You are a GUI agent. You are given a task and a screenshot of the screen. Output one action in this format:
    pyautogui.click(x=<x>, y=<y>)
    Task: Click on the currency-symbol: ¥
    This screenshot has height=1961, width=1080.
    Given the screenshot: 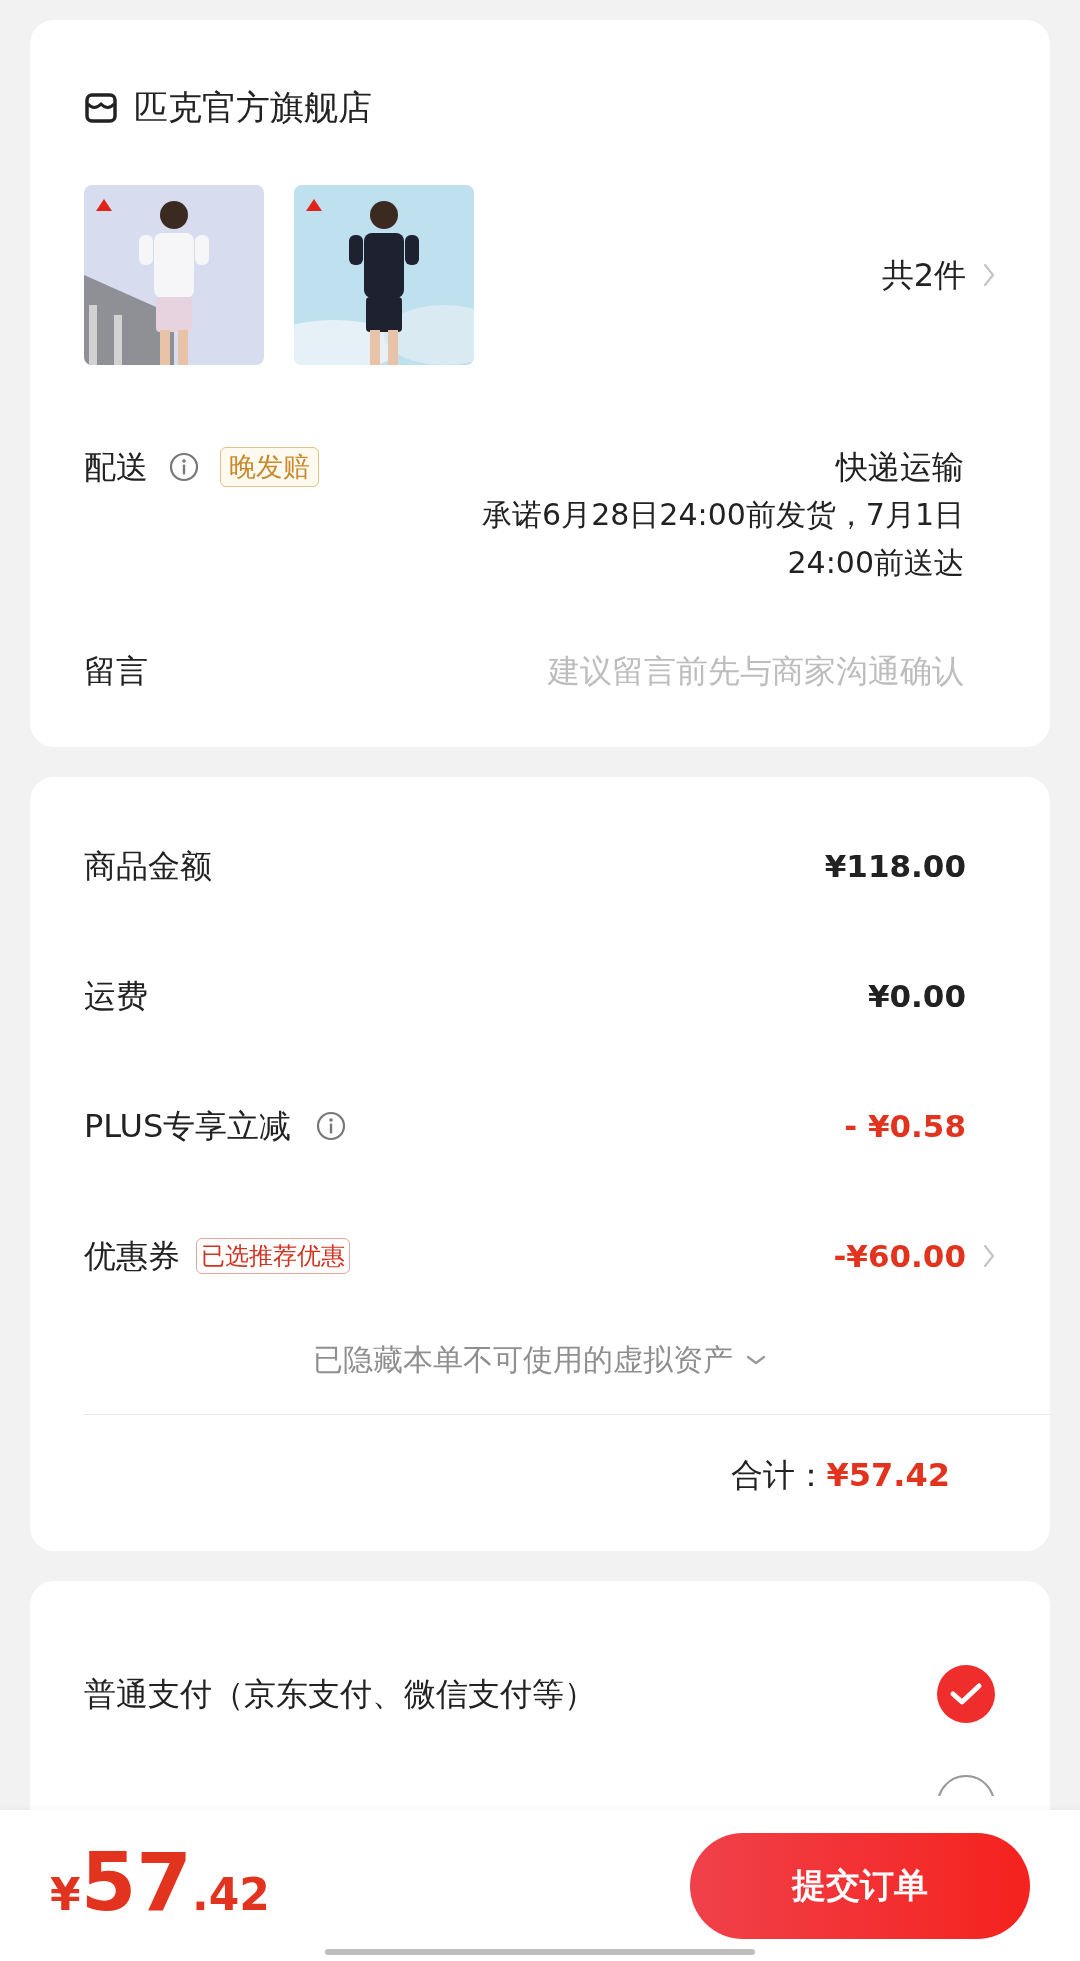 What is the action you would take?
    pyautogui.click(x=65, y=1895)
    